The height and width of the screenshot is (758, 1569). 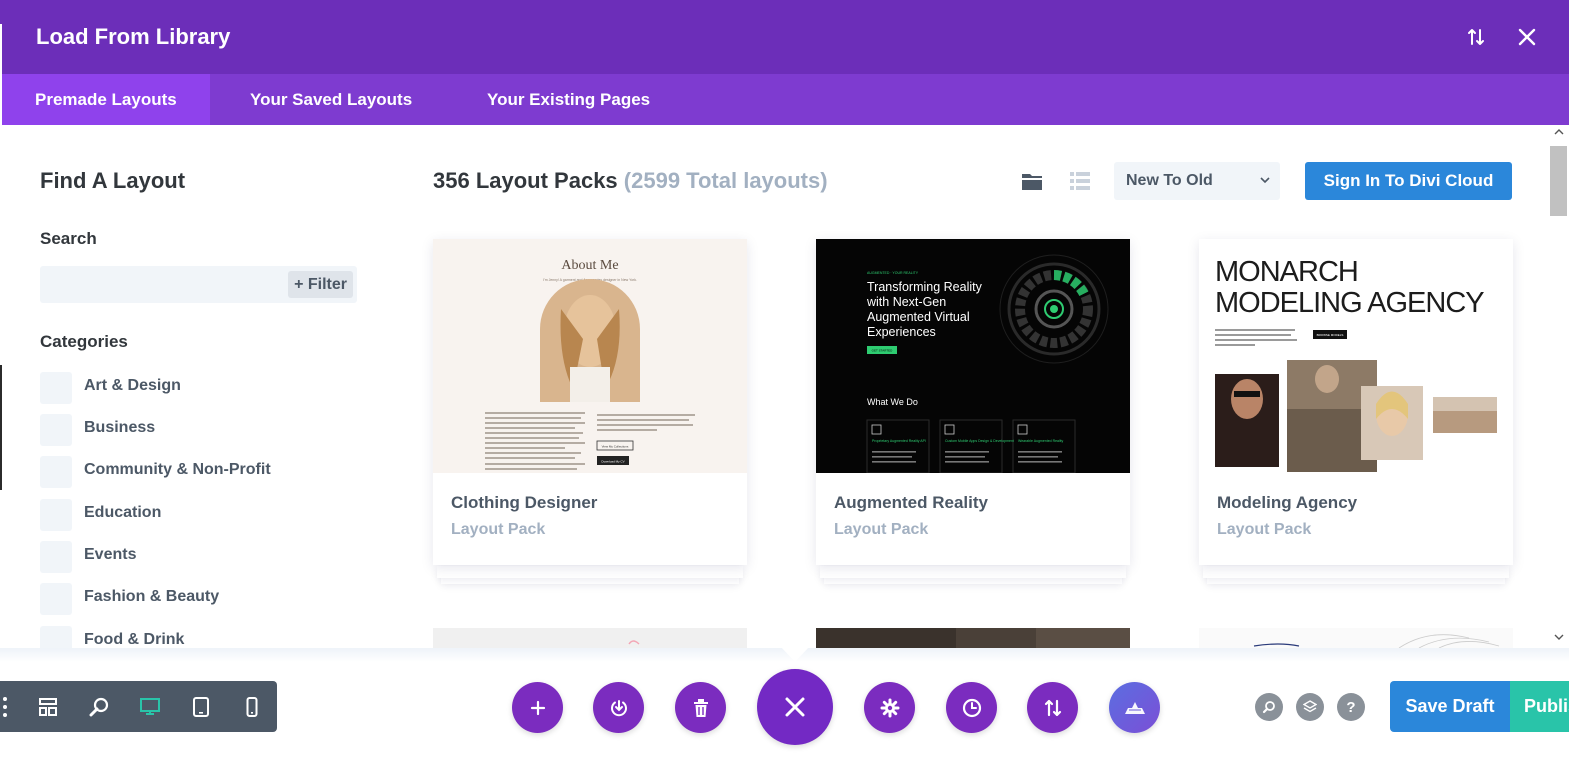 What do you see at coordinates (589, 265) in the screenshot?
I see `thumb-heading: About Me` at bounding box center [589, 265].